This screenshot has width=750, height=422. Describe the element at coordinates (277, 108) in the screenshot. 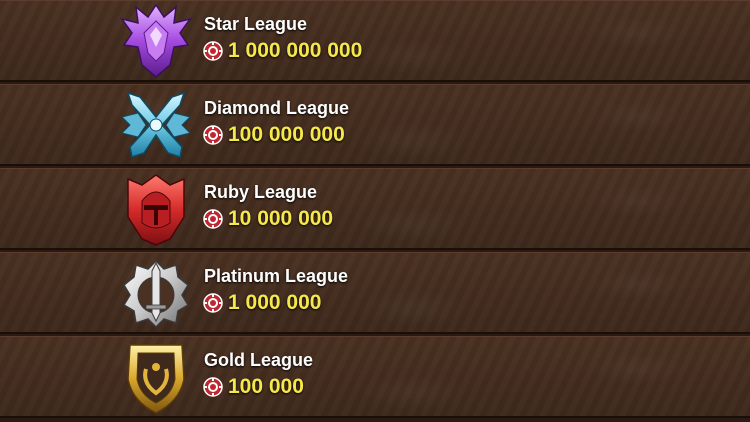

I see `league-name: Diamond League` at that location.